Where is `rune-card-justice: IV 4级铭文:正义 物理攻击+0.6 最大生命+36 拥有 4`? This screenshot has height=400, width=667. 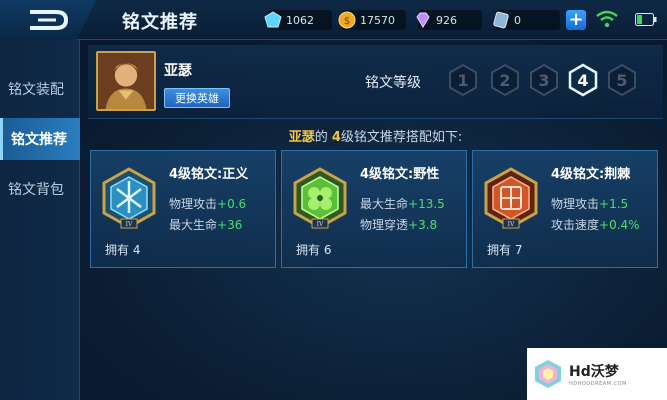 rune-card-justice: IV 4级铭文:正义 物理攻击+0.6 最大生命+36 拥有 4 is located at coordinates (183, 209).